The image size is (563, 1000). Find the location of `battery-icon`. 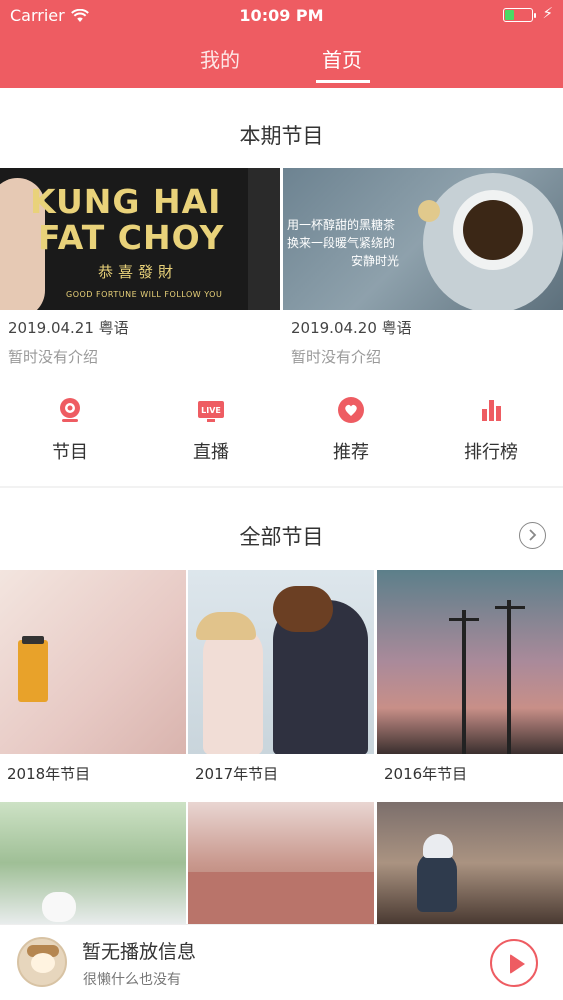

battery-icon is located at coordinates (519, 15).